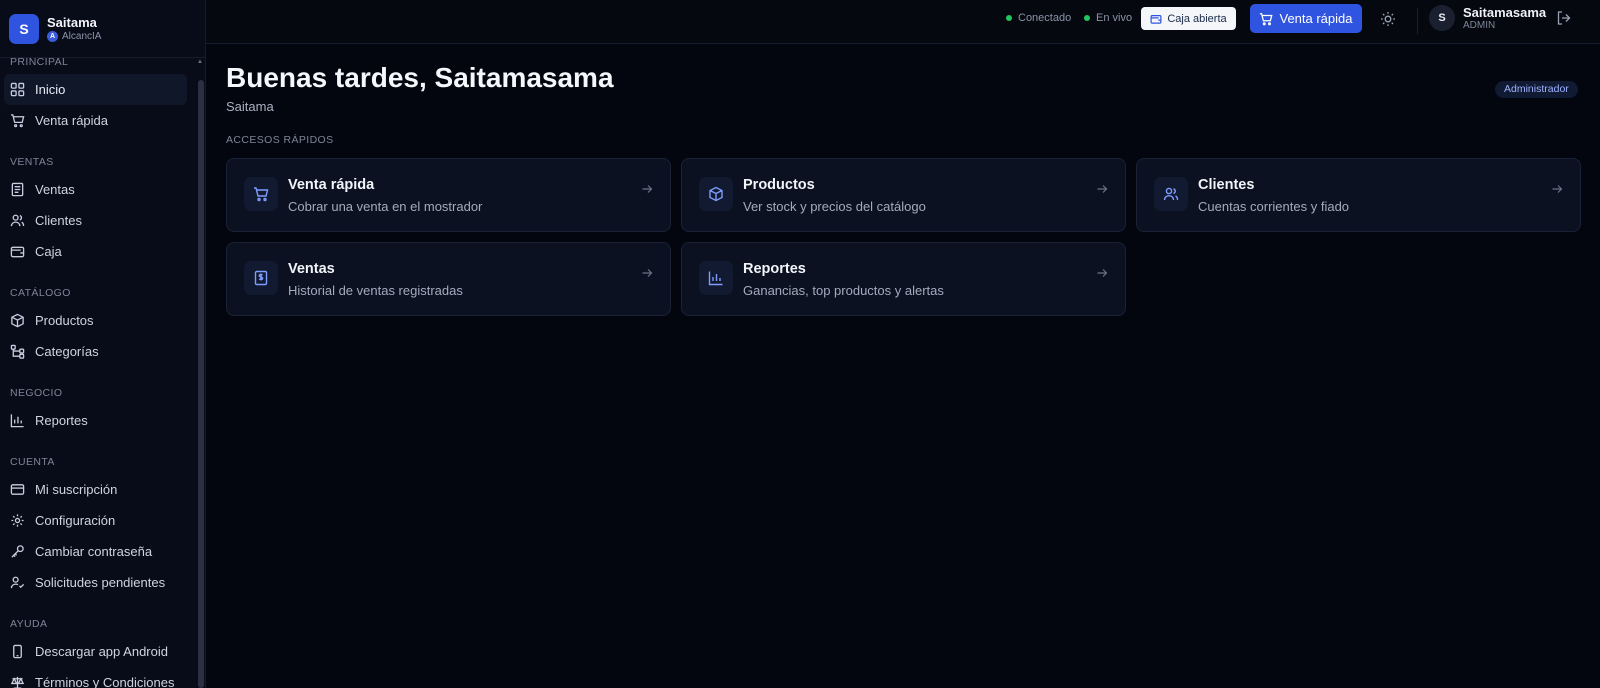 The image size is (1600, 688). Describe the element at coordinates (1045, 18) in the screenshot. I see `status-connected-label: Conectado` at that location.